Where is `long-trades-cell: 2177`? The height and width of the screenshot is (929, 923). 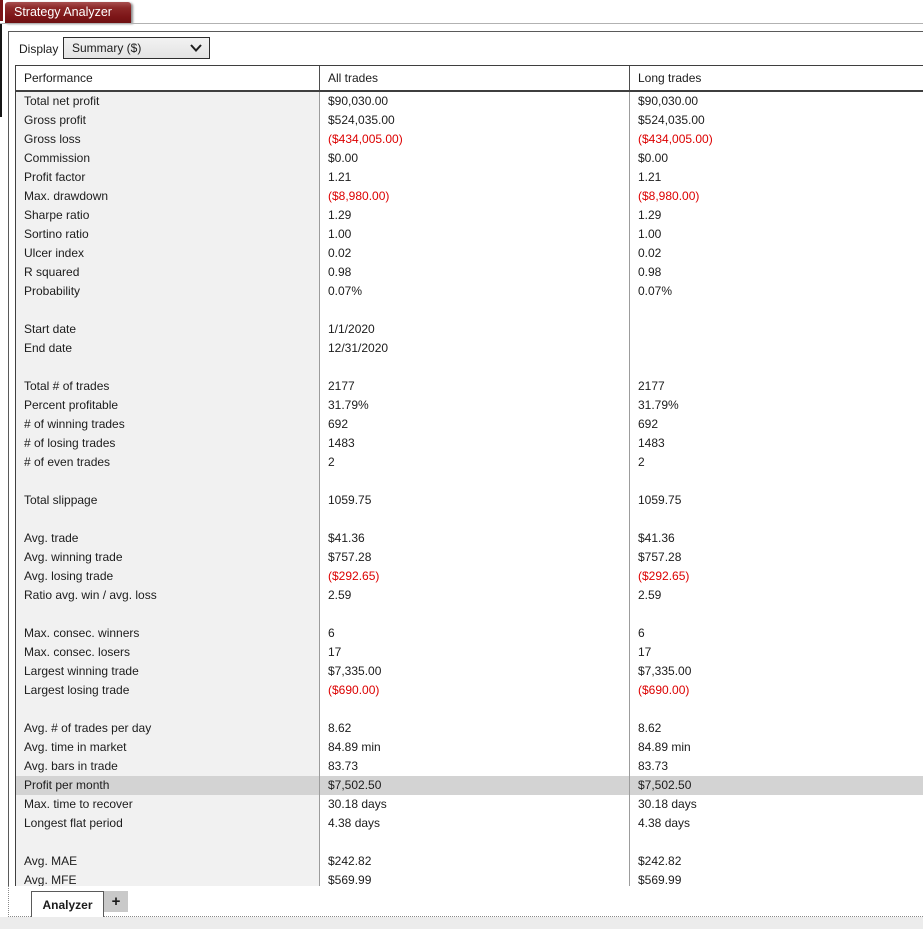 long-trades-cell: 2177 is located at coordinates (776, 386).